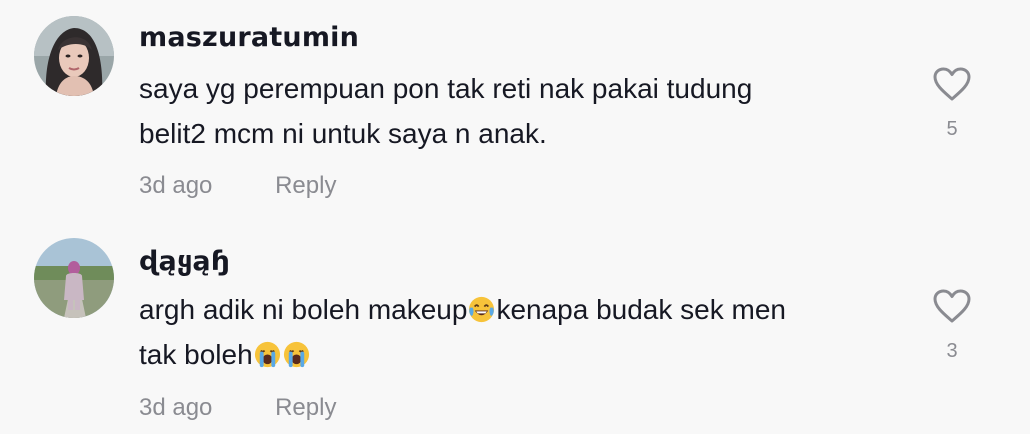  I want to click on like-button: 3, so click(952, 325).